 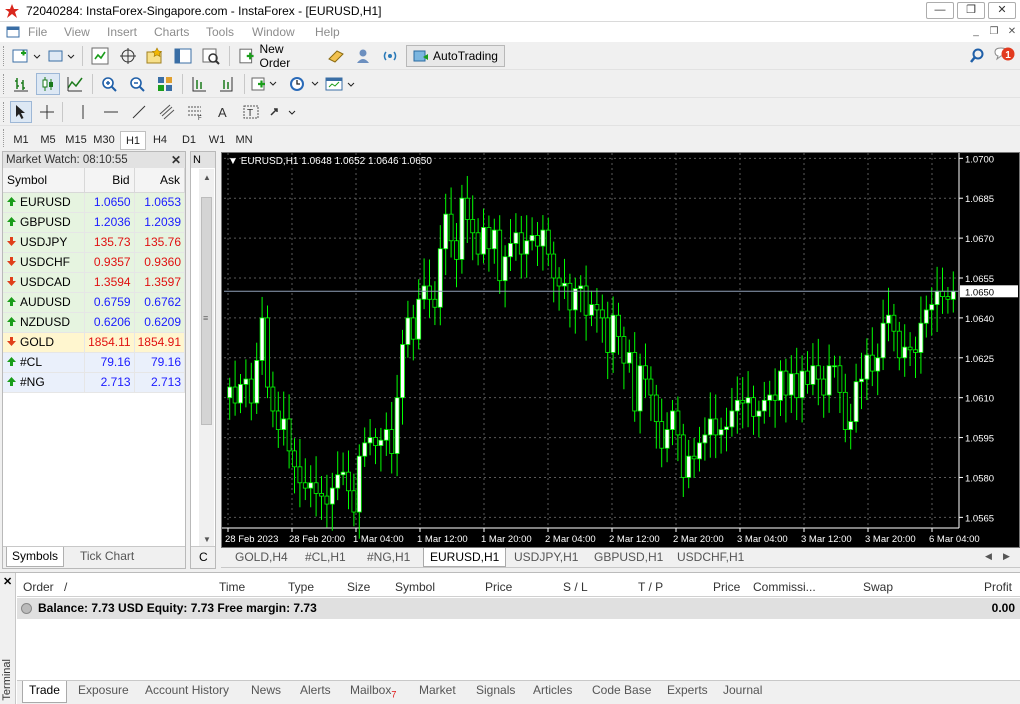 What do you see at coordinates (621, 692) in the screenshot?
I see `tab-code-base: Code Base` at bounding box center [621, 692].